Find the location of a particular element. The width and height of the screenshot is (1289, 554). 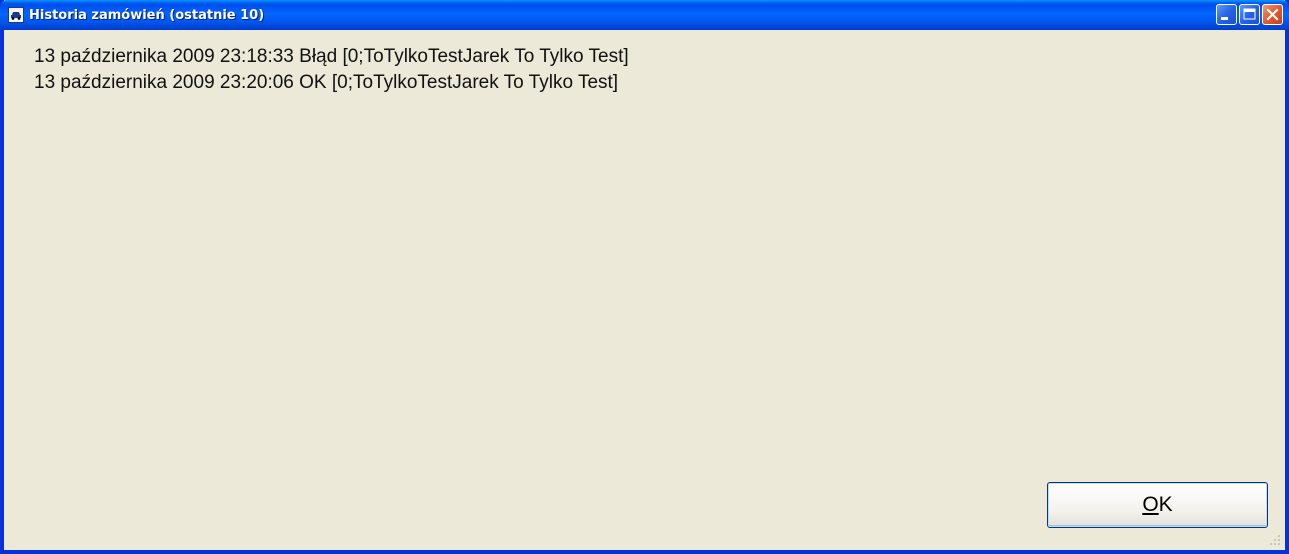

minimize-icon is located at coordinates (1224, 18).